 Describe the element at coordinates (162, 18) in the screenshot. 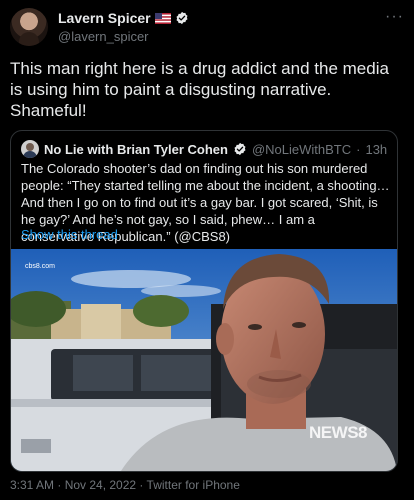

I see `us-flag-icon` at that location.